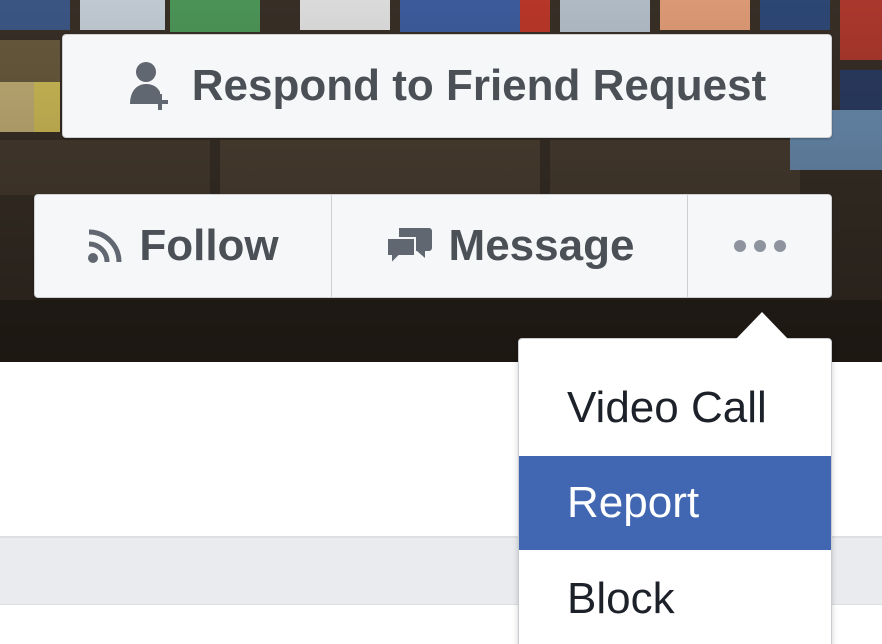  I want to click on follow-button: Follow, so click(183, 246).